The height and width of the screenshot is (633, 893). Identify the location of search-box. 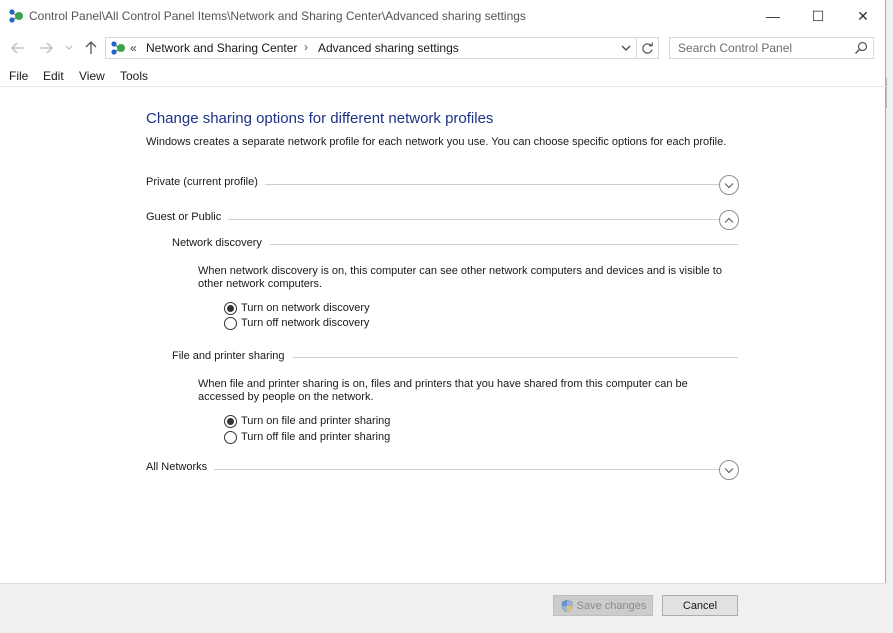
(771, 48).